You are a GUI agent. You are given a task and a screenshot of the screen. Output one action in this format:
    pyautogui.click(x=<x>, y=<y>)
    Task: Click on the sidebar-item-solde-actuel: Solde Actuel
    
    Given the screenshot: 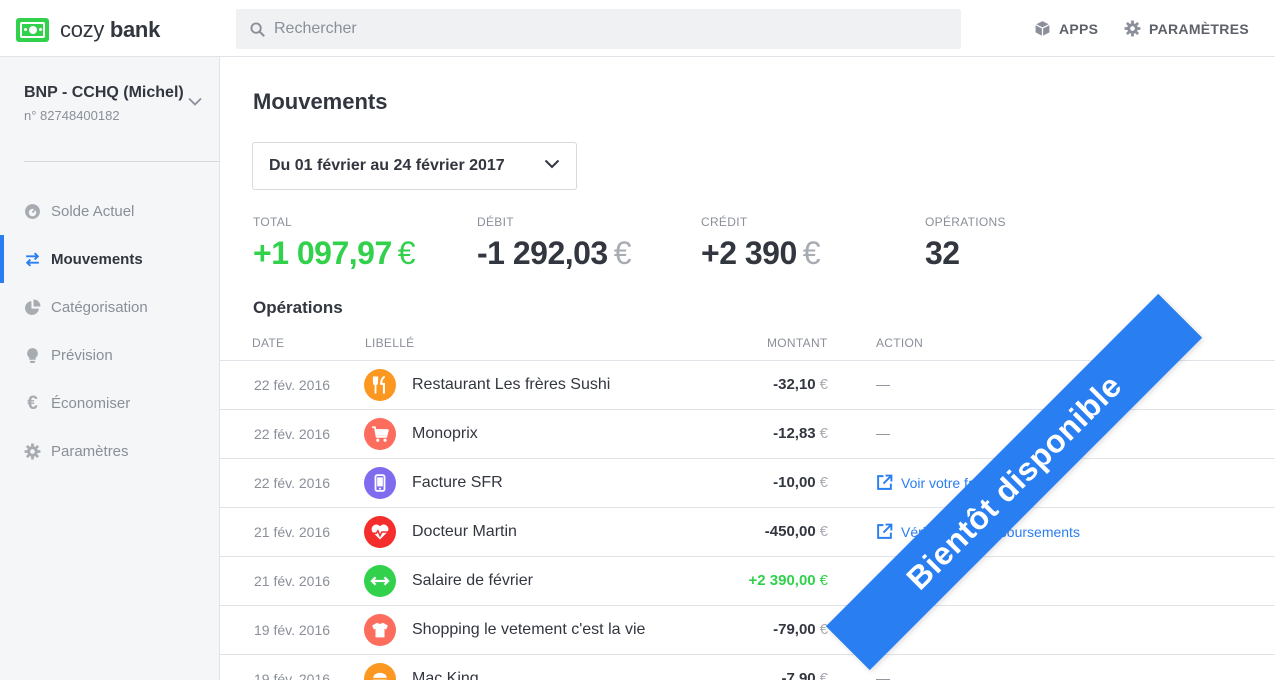 What is the action you would take?
    pyautogui.click(x=109, y=211)
    